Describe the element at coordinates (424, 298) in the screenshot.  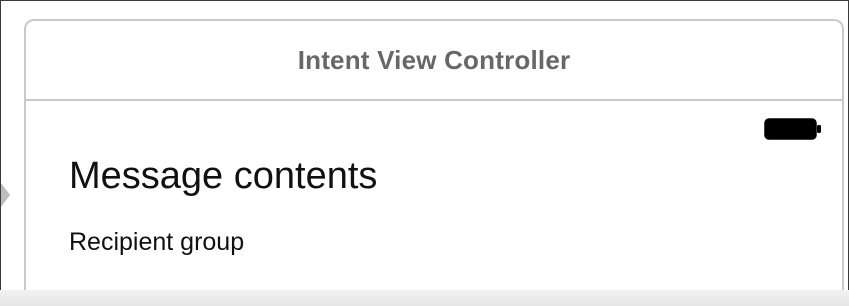
I see `canvas-bottom-edge` at that location.